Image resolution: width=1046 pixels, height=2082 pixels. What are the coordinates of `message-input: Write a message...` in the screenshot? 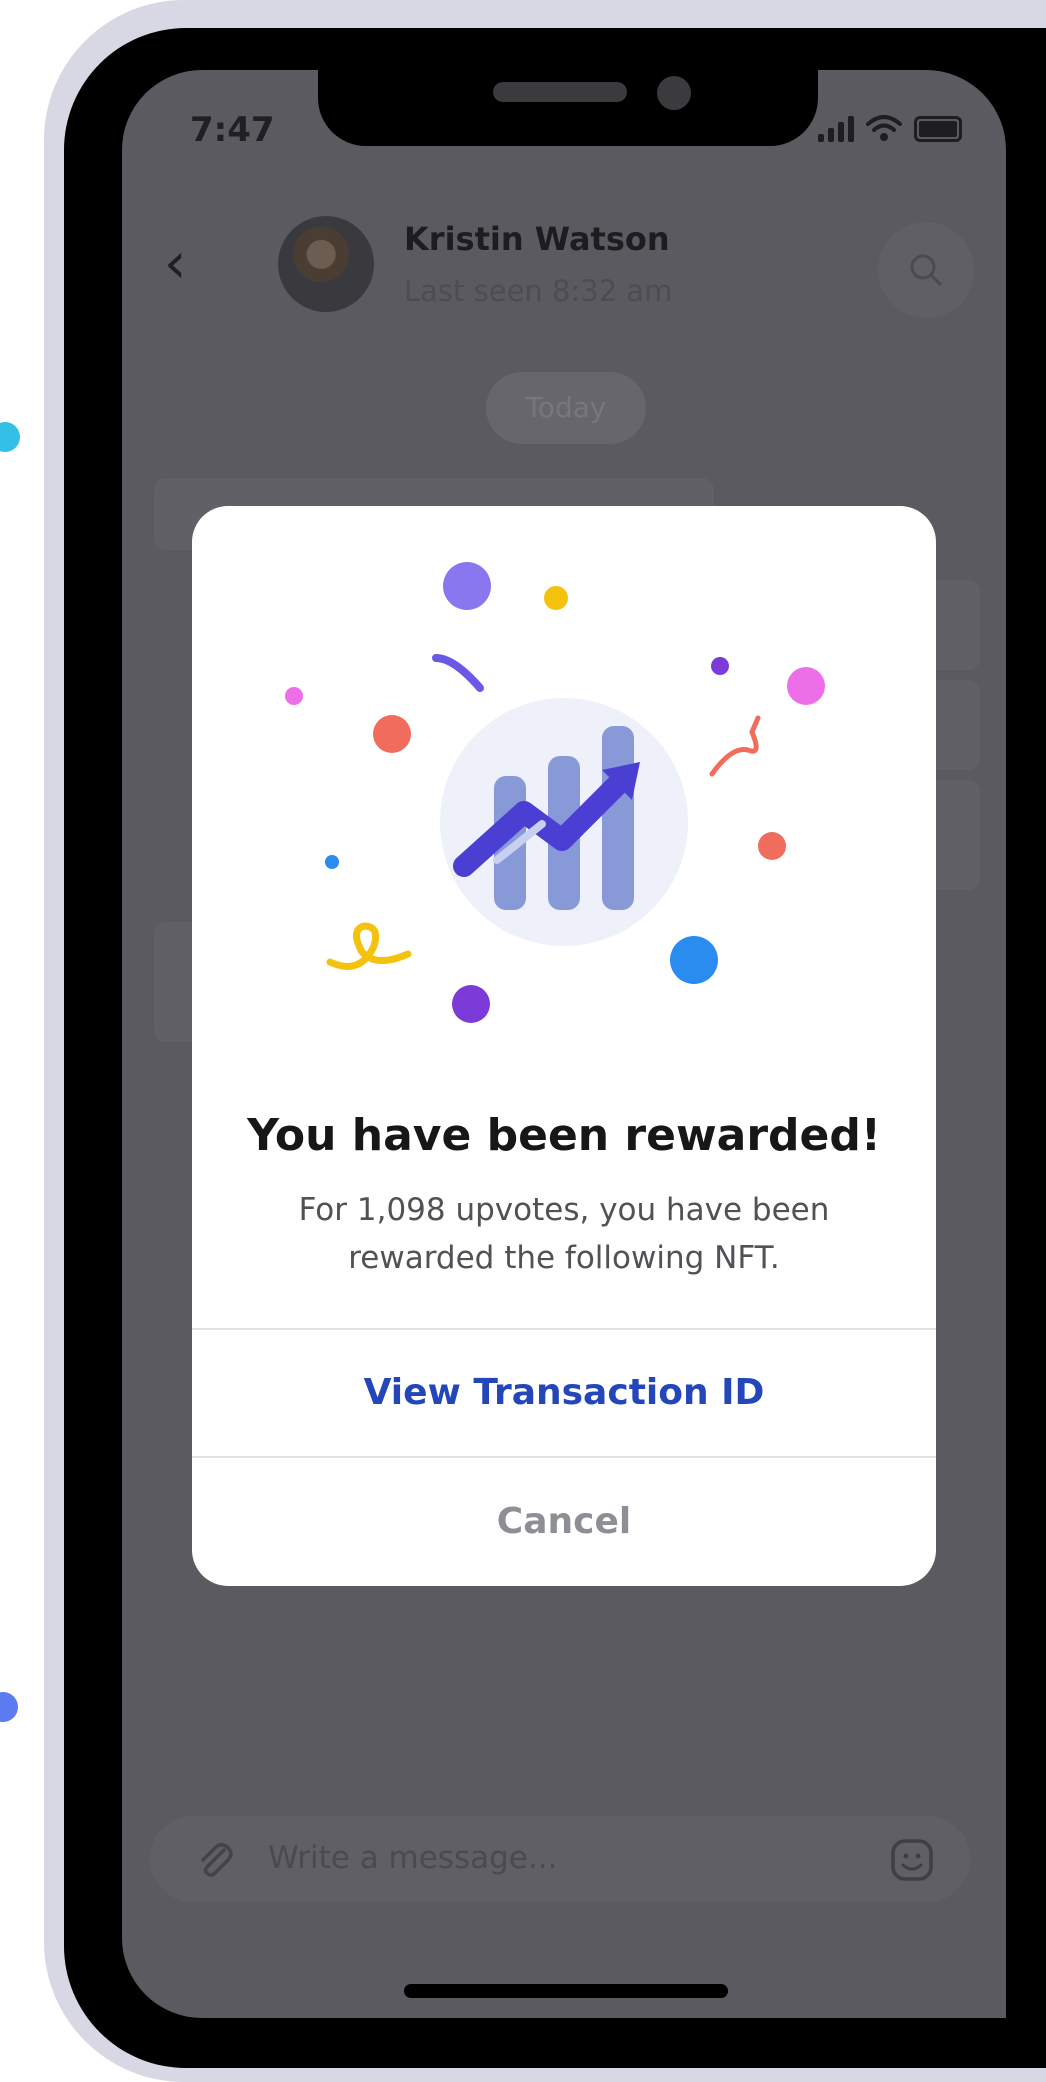 It's located at (412, 1858).